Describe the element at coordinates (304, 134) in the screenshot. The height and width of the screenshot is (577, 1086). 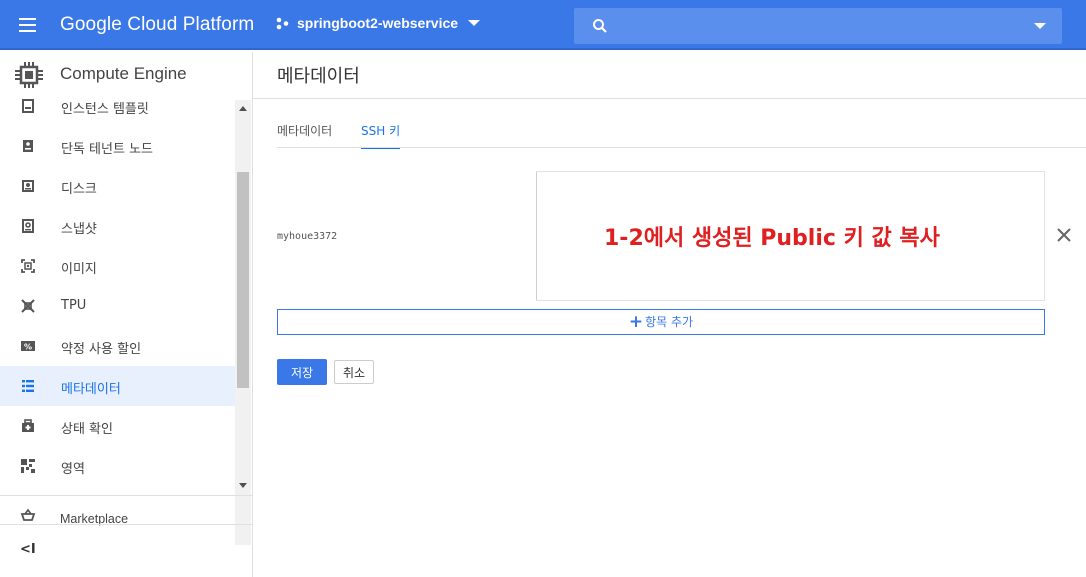
I see `tab-metadata: 메타데이터` at that location.